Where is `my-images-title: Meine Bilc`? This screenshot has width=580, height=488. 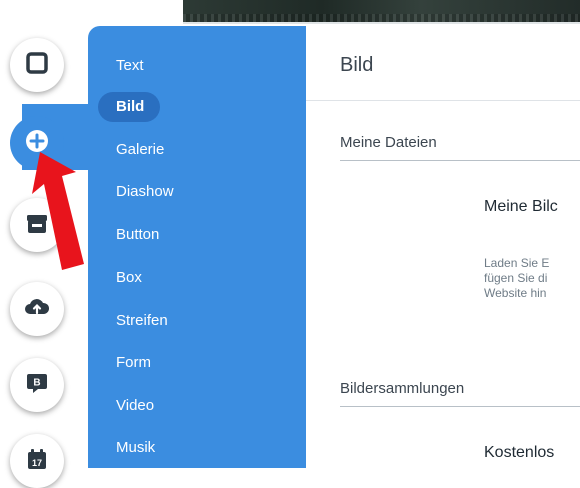
my-images-title: Meine Bilc is located at coordinates (521, 207).